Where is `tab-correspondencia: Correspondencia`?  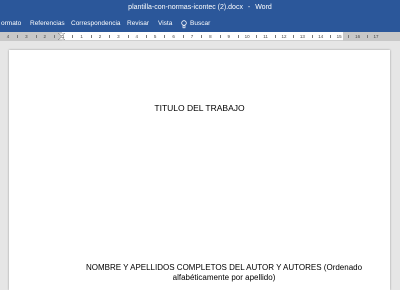
tab-correspondencia: Correspondencia is located at coordinates (96, 24).